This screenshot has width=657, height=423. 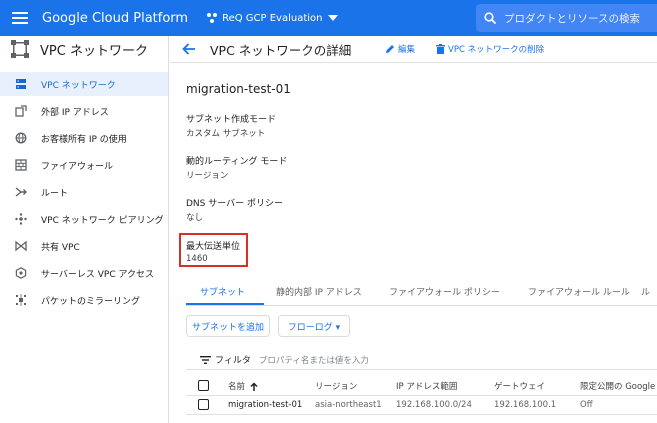 What do you see at coordinates (77, 166) in the screenshot?
I see `sidebar-item-label: ファイアウォール` at bounding box center [77, 166].